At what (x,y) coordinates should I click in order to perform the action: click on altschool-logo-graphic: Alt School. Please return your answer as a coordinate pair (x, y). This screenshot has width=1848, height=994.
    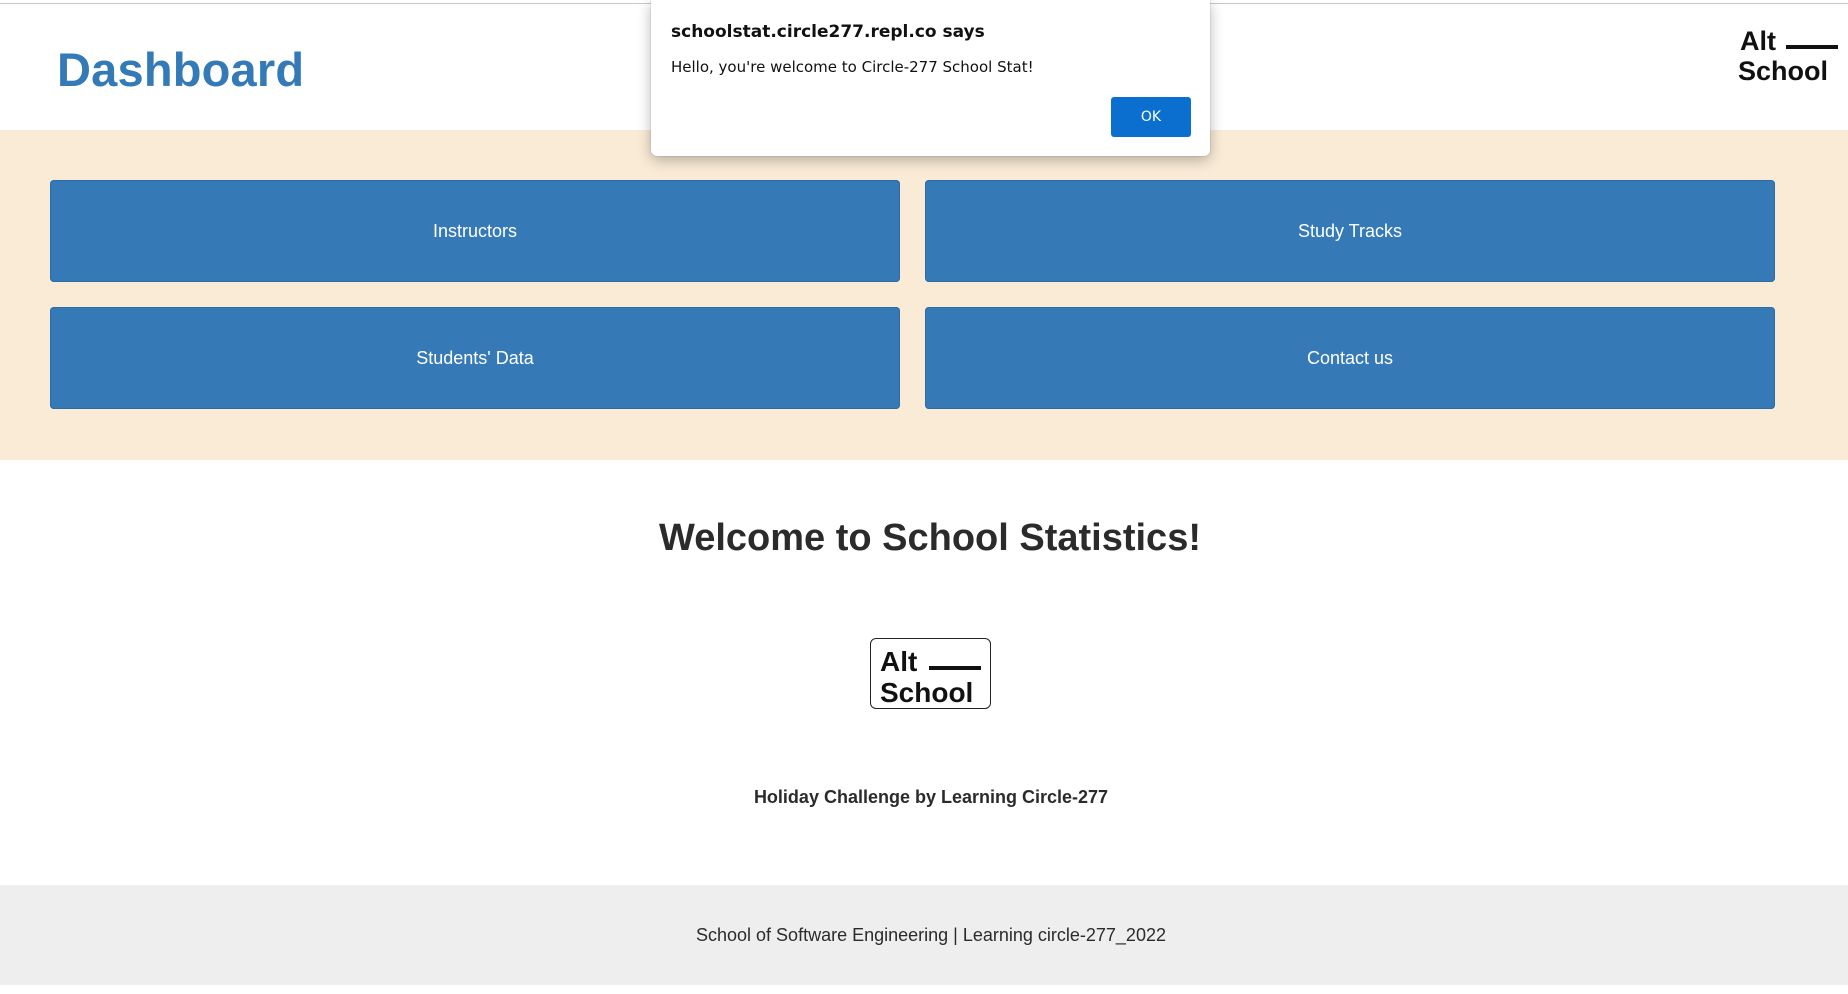
    Looking at the image, I should click on (930, 677).